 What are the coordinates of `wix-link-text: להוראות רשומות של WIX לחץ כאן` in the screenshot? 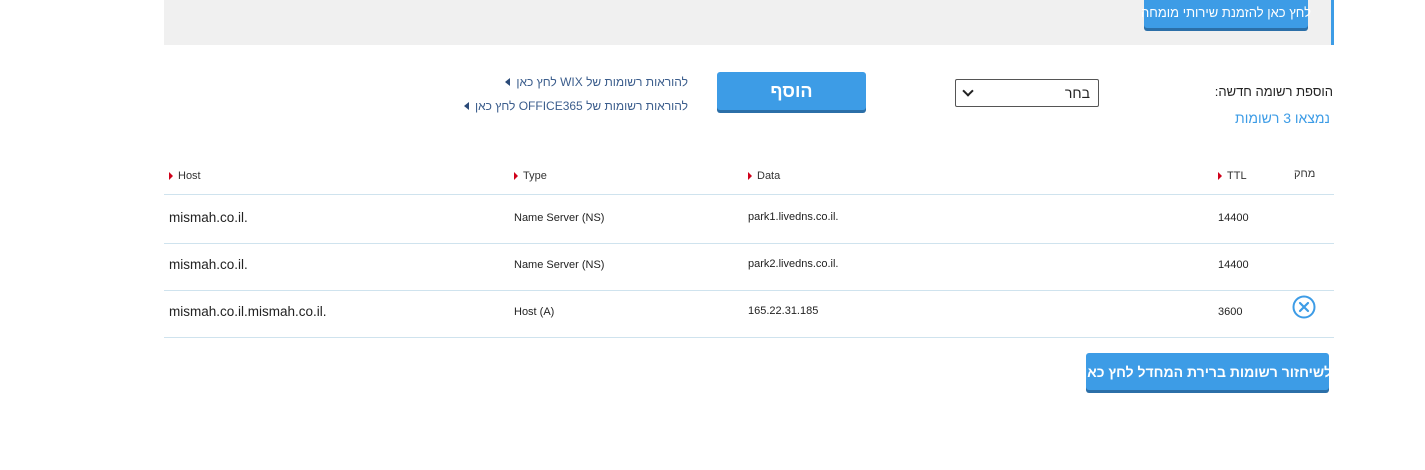 It's located at (602, 82).